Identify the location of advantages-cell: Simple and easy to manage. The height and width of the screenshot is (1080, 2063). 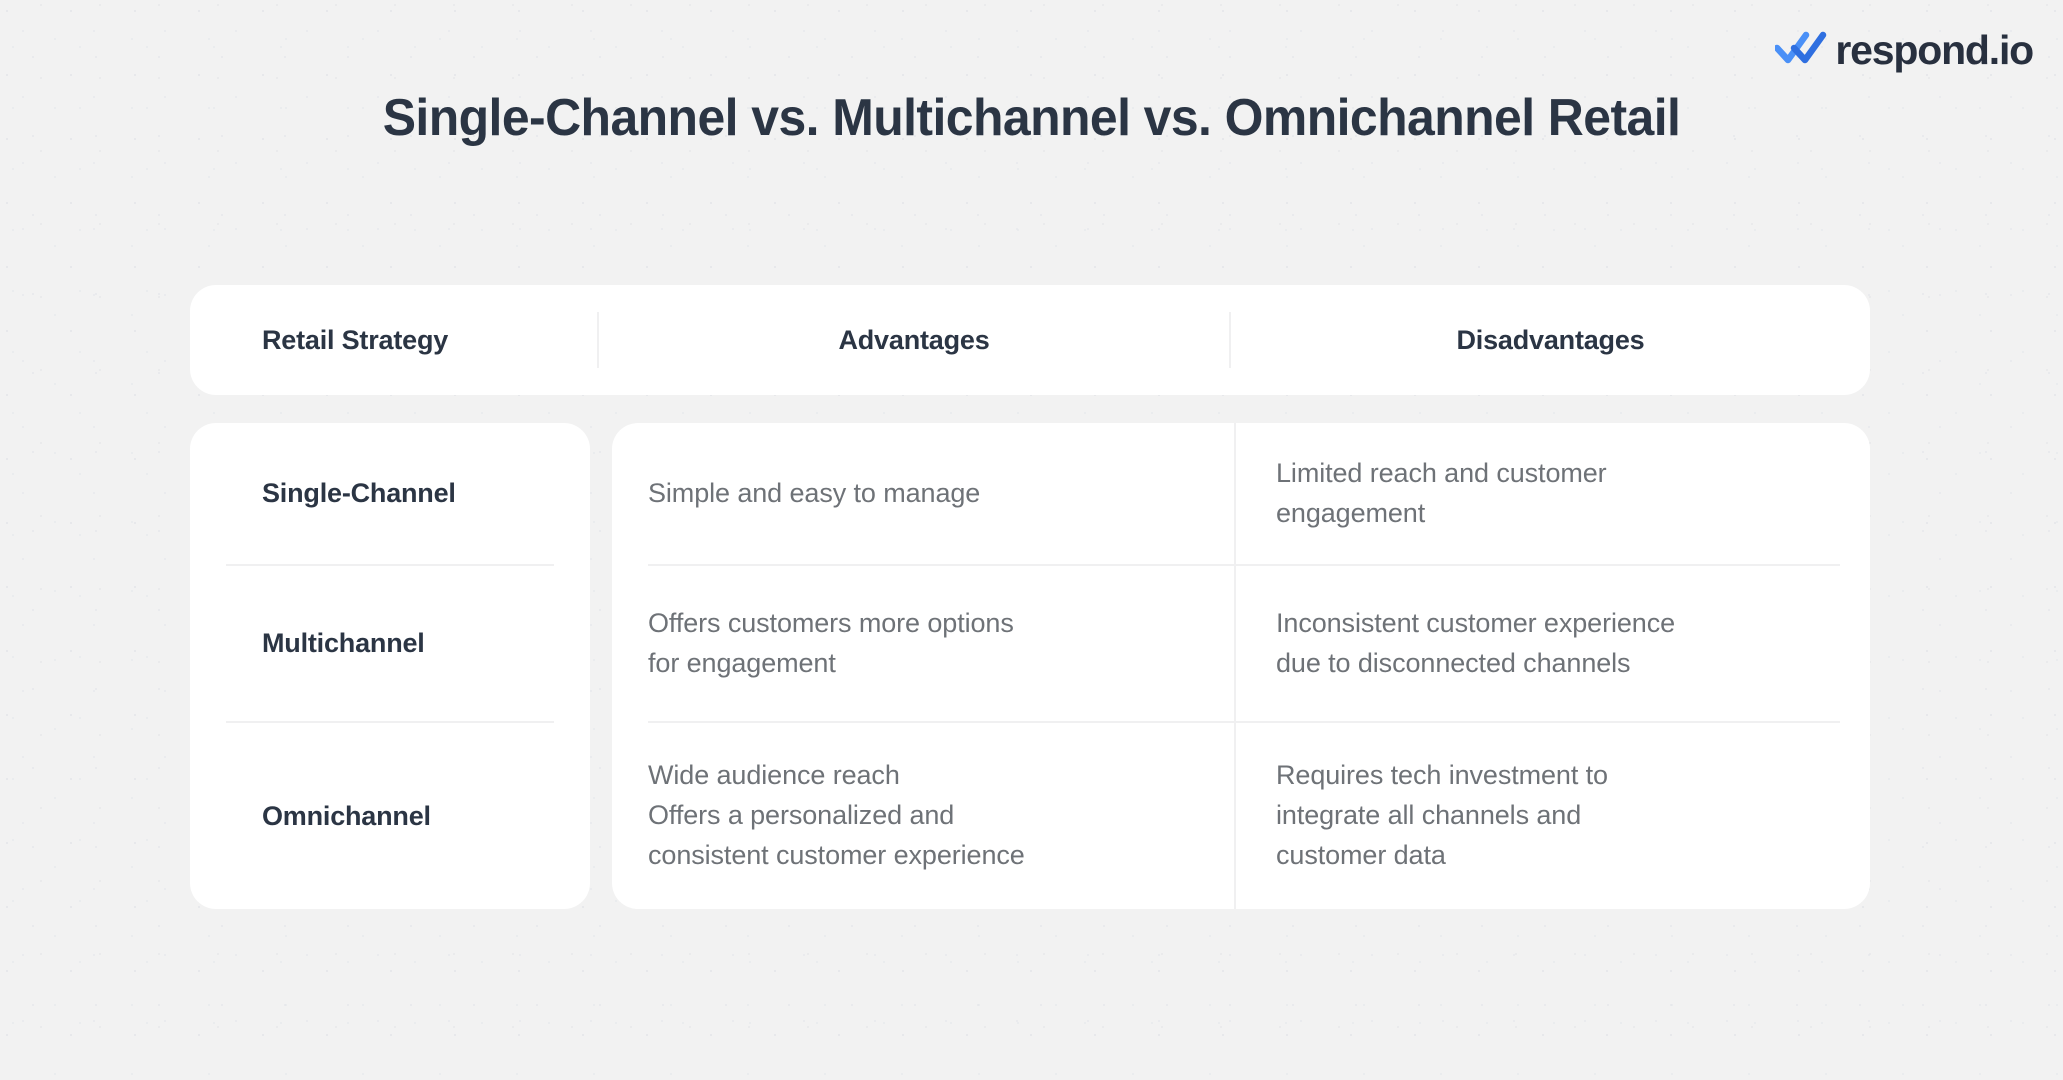
(923, 493).